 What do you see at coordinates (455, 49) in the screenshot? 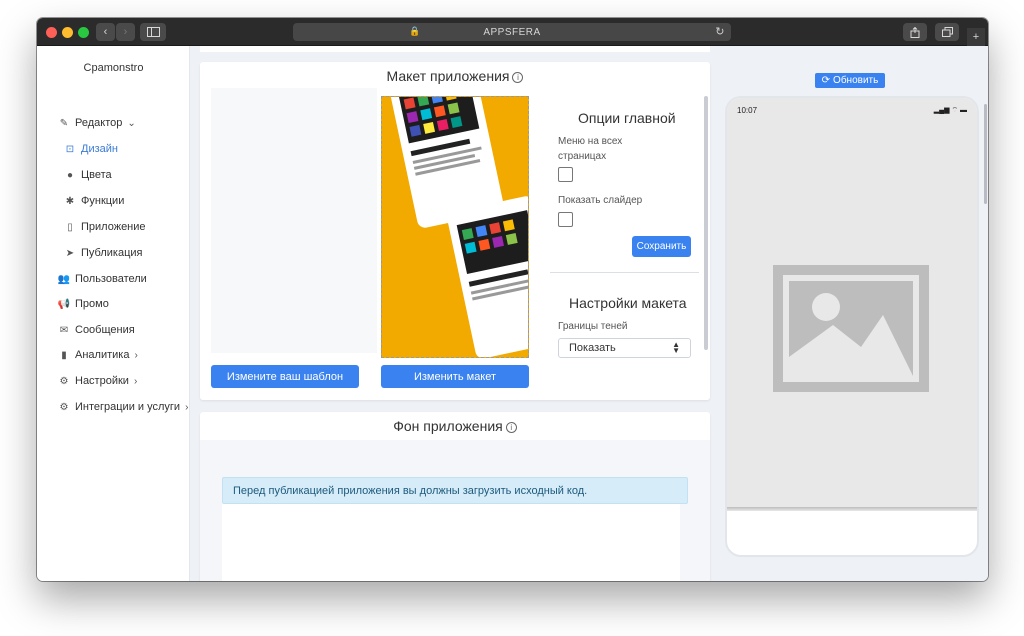
I see `top-strip` at bounding box center [455, 49].